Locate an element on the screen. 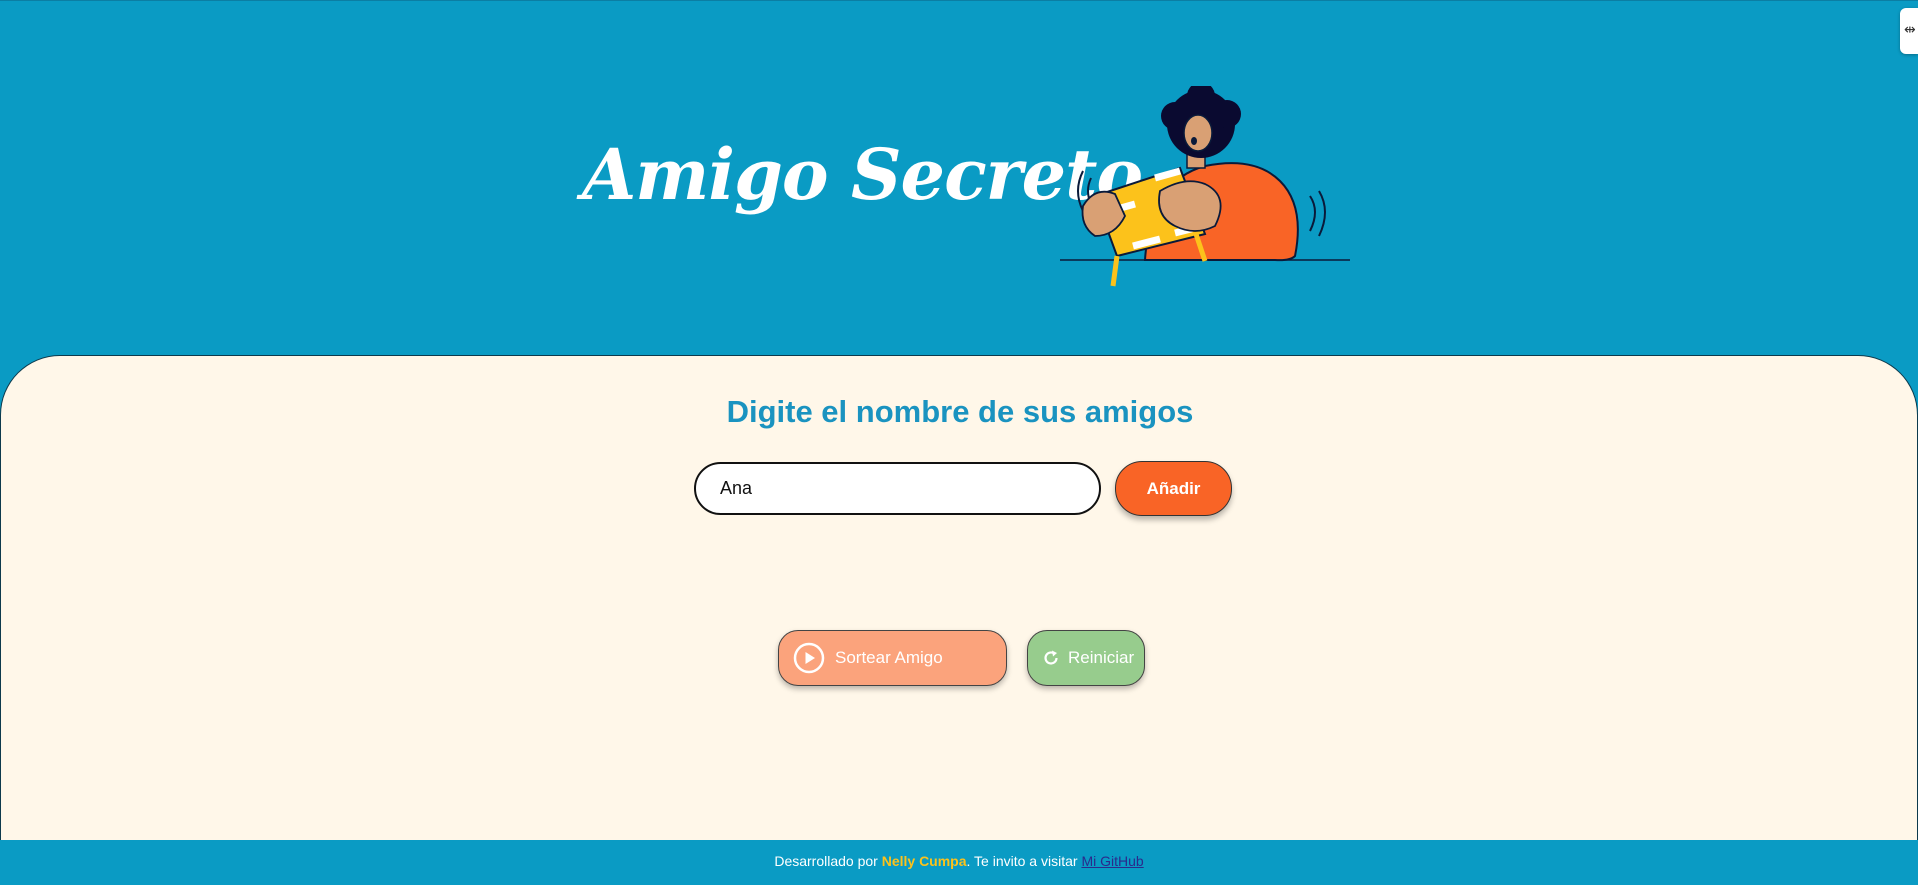 The height and width of the screenshot is (885, 1918). draw-friend-button: Sortear Amigo is located at coordinates (892, 658).